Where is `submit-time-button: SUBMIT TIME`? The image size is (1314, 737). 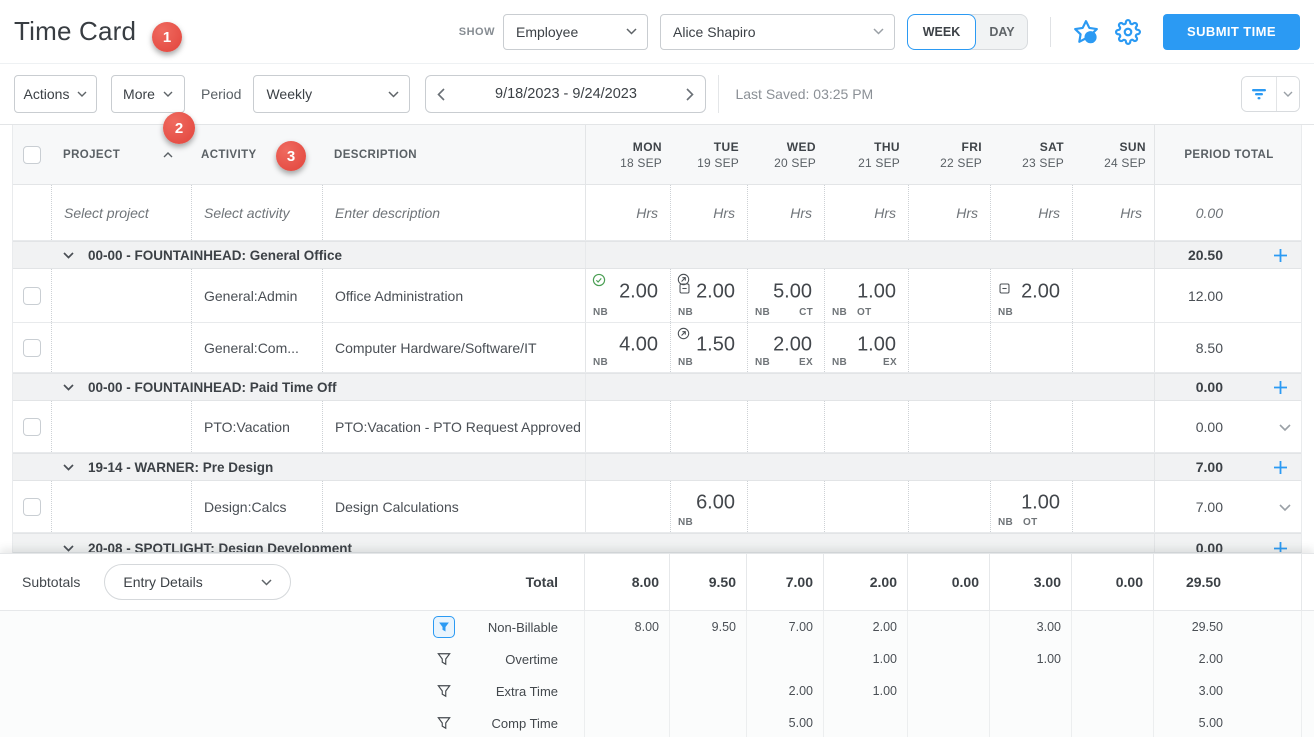
submit-time-button: SUBMIT TIME is located at coordinates (1231, 31).